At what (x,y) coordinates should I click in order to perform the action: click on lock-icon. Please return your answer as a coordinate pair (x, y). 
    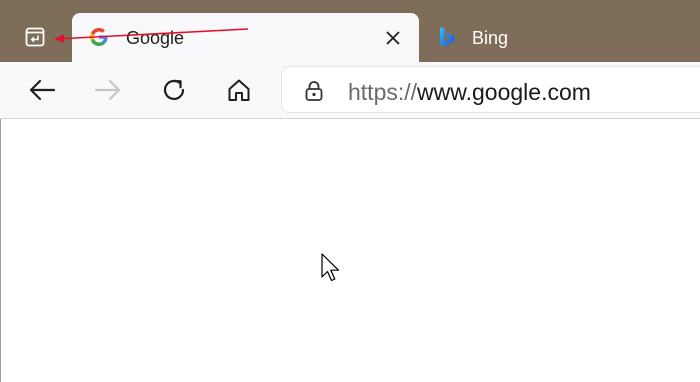
    Looking at the image, I should click on (314, 91).